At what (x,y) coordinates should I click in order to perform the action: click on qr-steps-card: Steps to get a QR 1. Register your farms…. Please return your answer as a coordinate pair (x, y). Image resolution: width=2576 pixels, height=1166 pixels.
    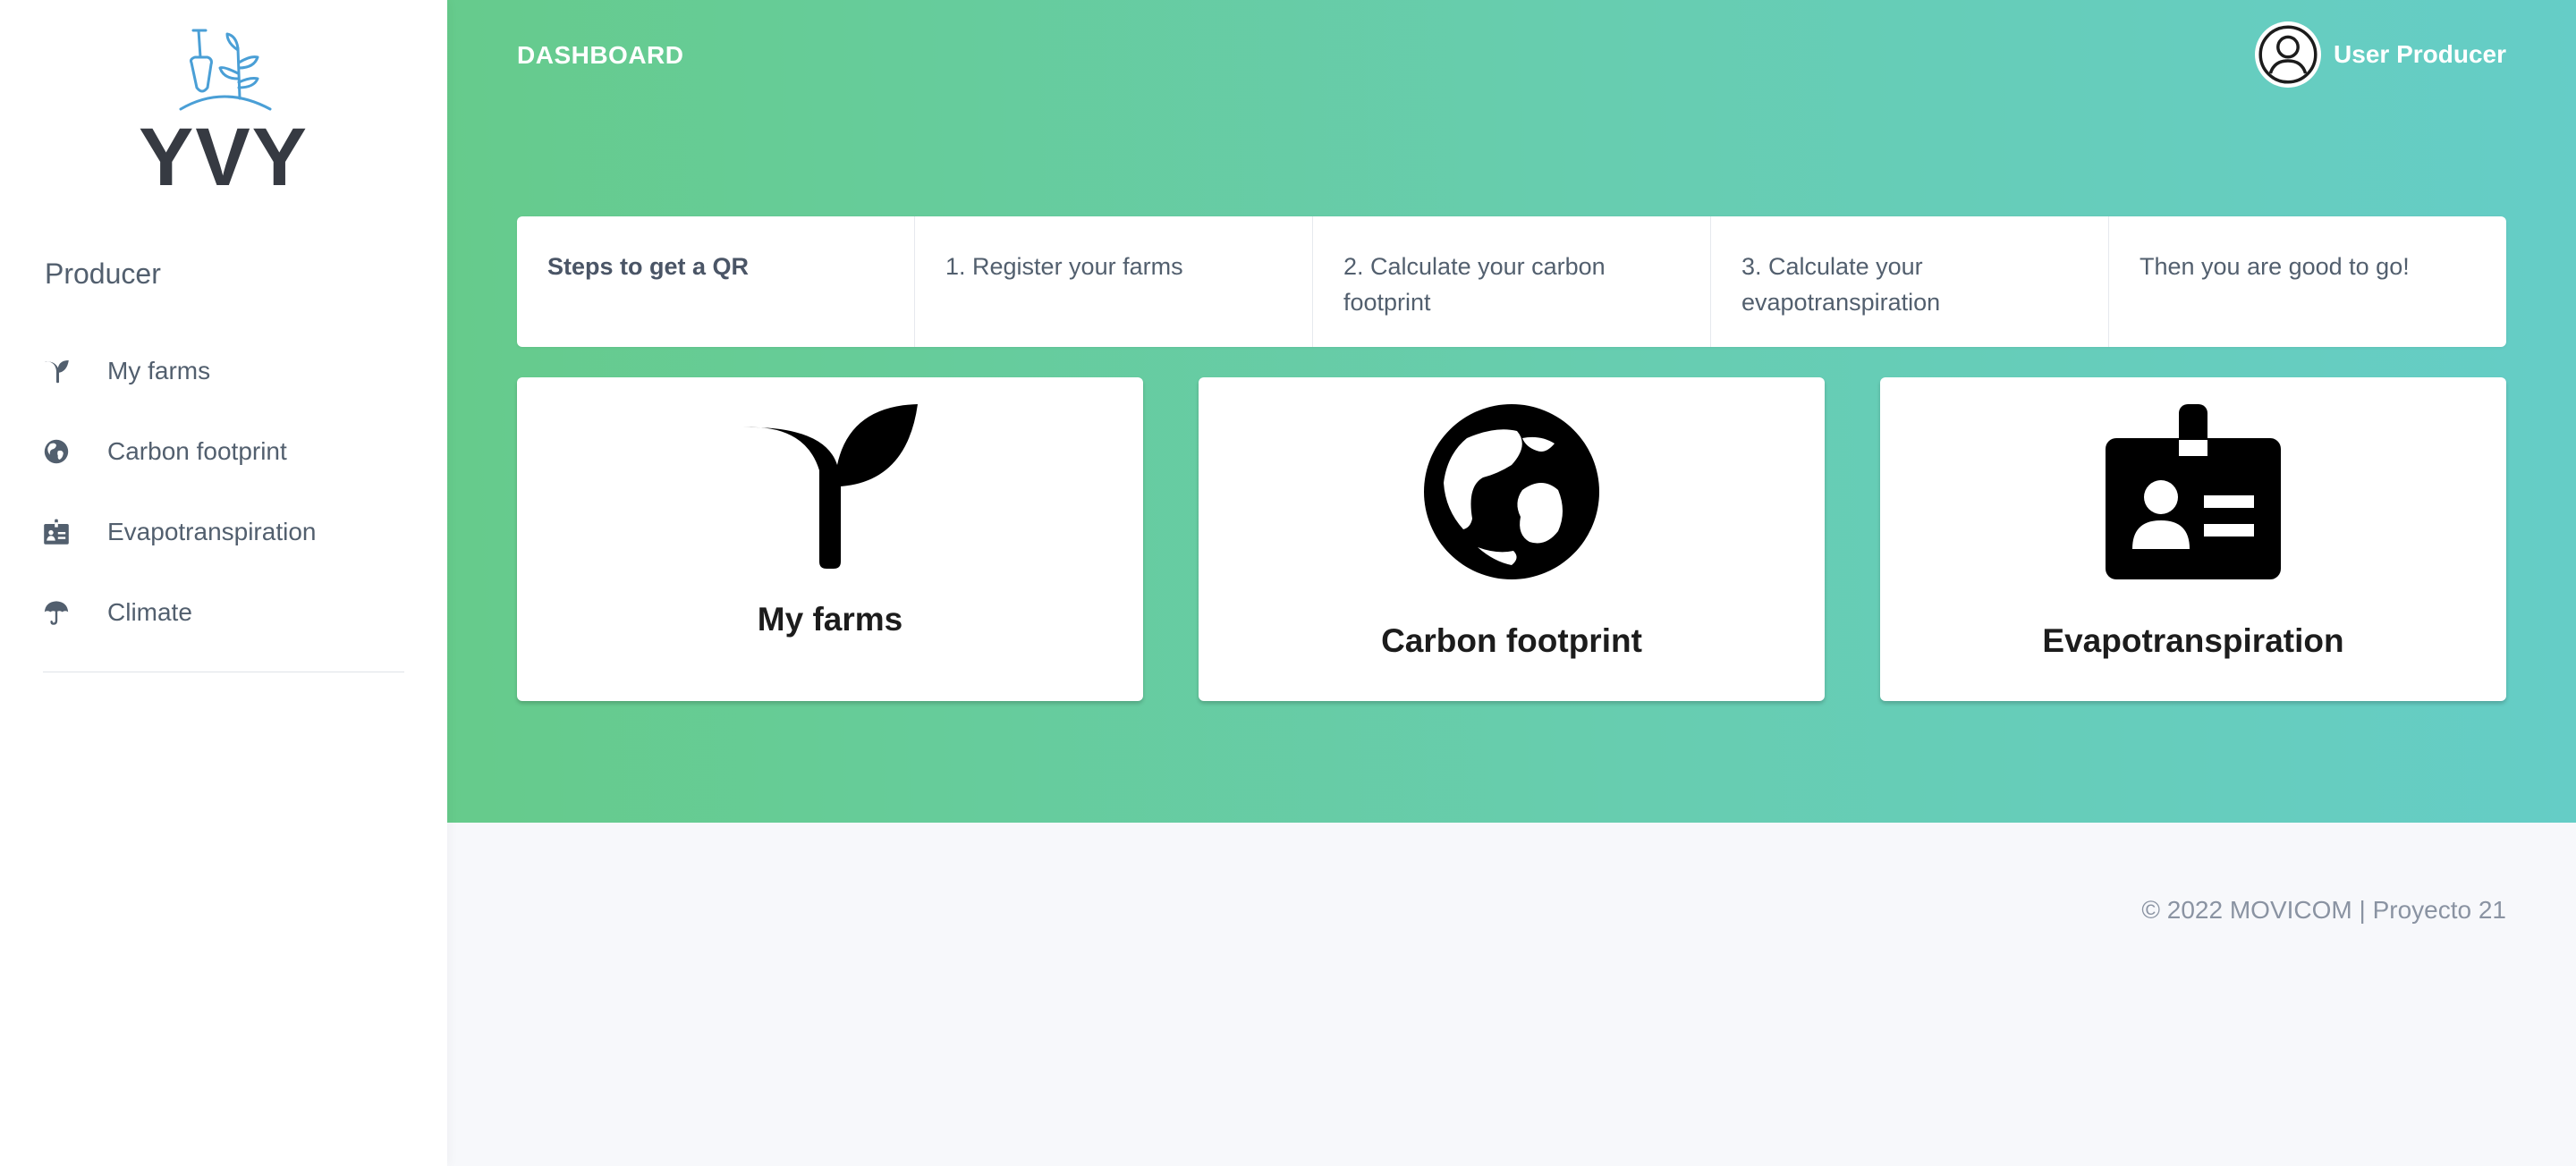
    Looking at the image, I should click on (1511, 281).